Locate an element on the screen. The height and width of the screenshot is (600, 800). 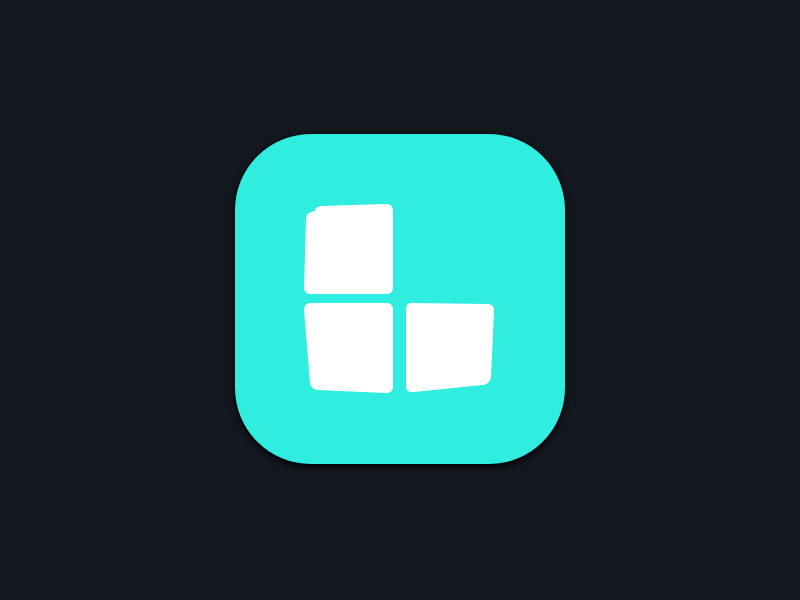
block-top-icon is located at coordinates (348, 249).